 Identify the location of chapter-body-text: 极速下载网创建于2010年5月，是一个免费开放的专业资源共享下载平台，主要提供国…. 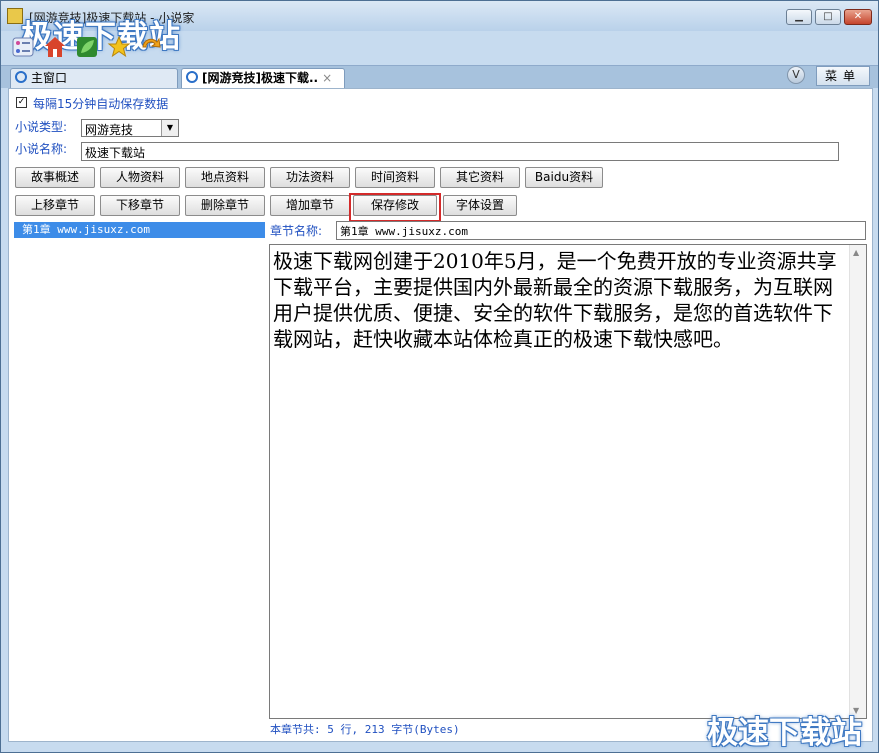
(559, 300).